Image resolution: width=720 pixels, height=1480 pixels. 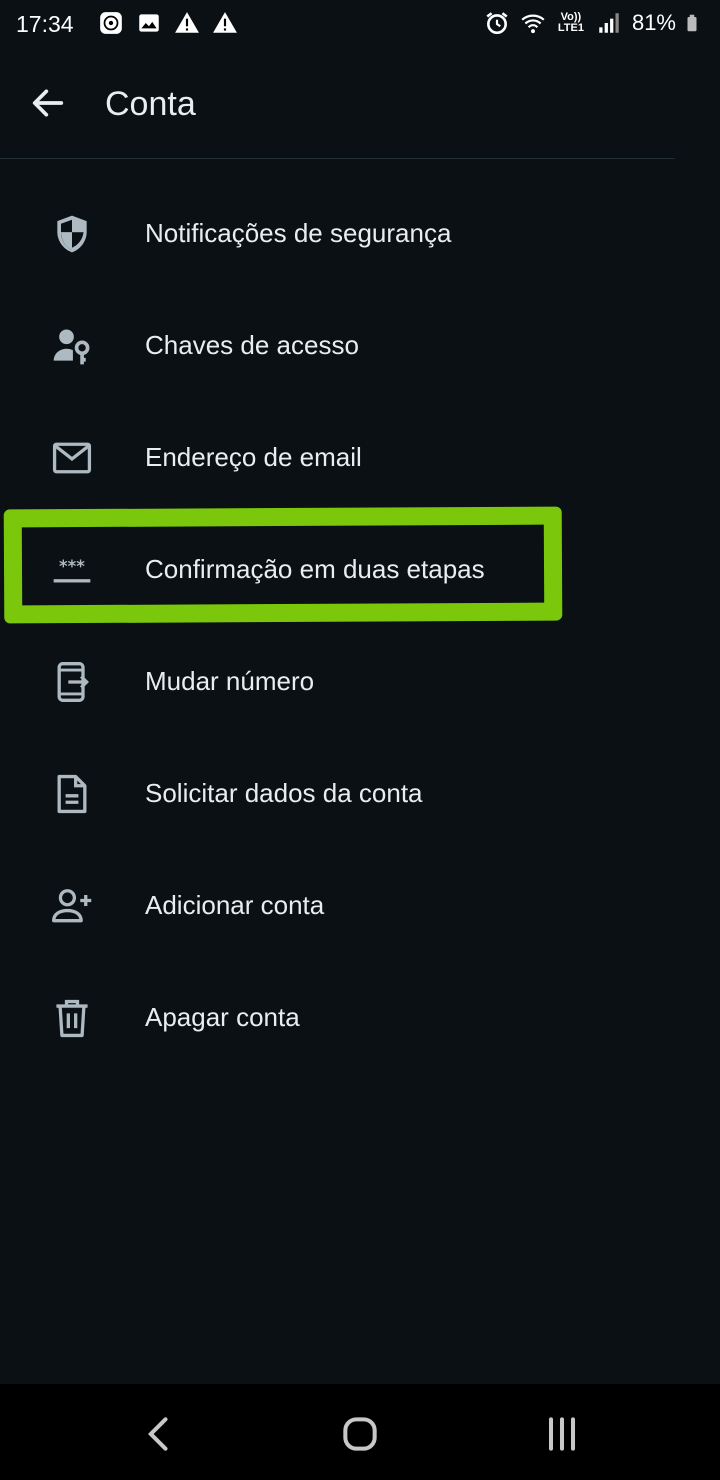 I want to click on arrow-left-icon, so click(x=48, y=103).